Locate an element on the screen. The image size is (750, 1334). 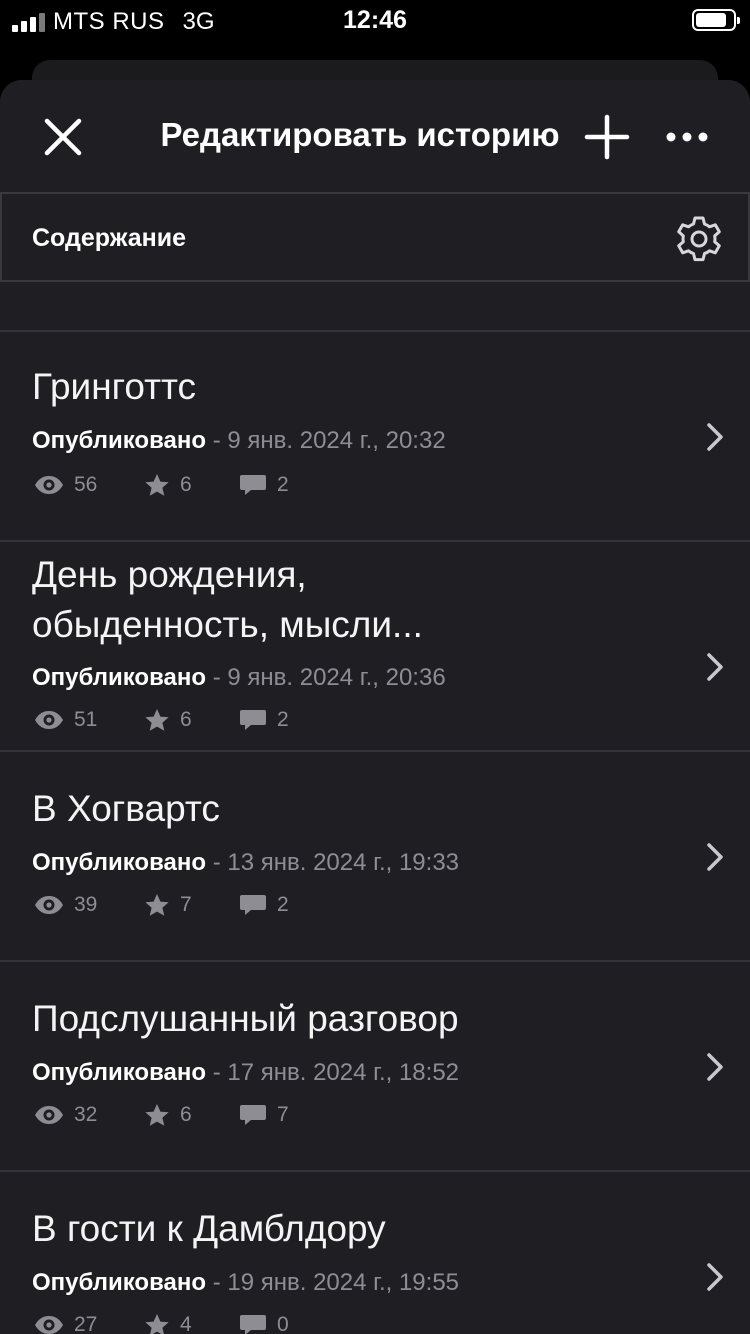
votes-count: 7 is located at coordinates (186, 904).